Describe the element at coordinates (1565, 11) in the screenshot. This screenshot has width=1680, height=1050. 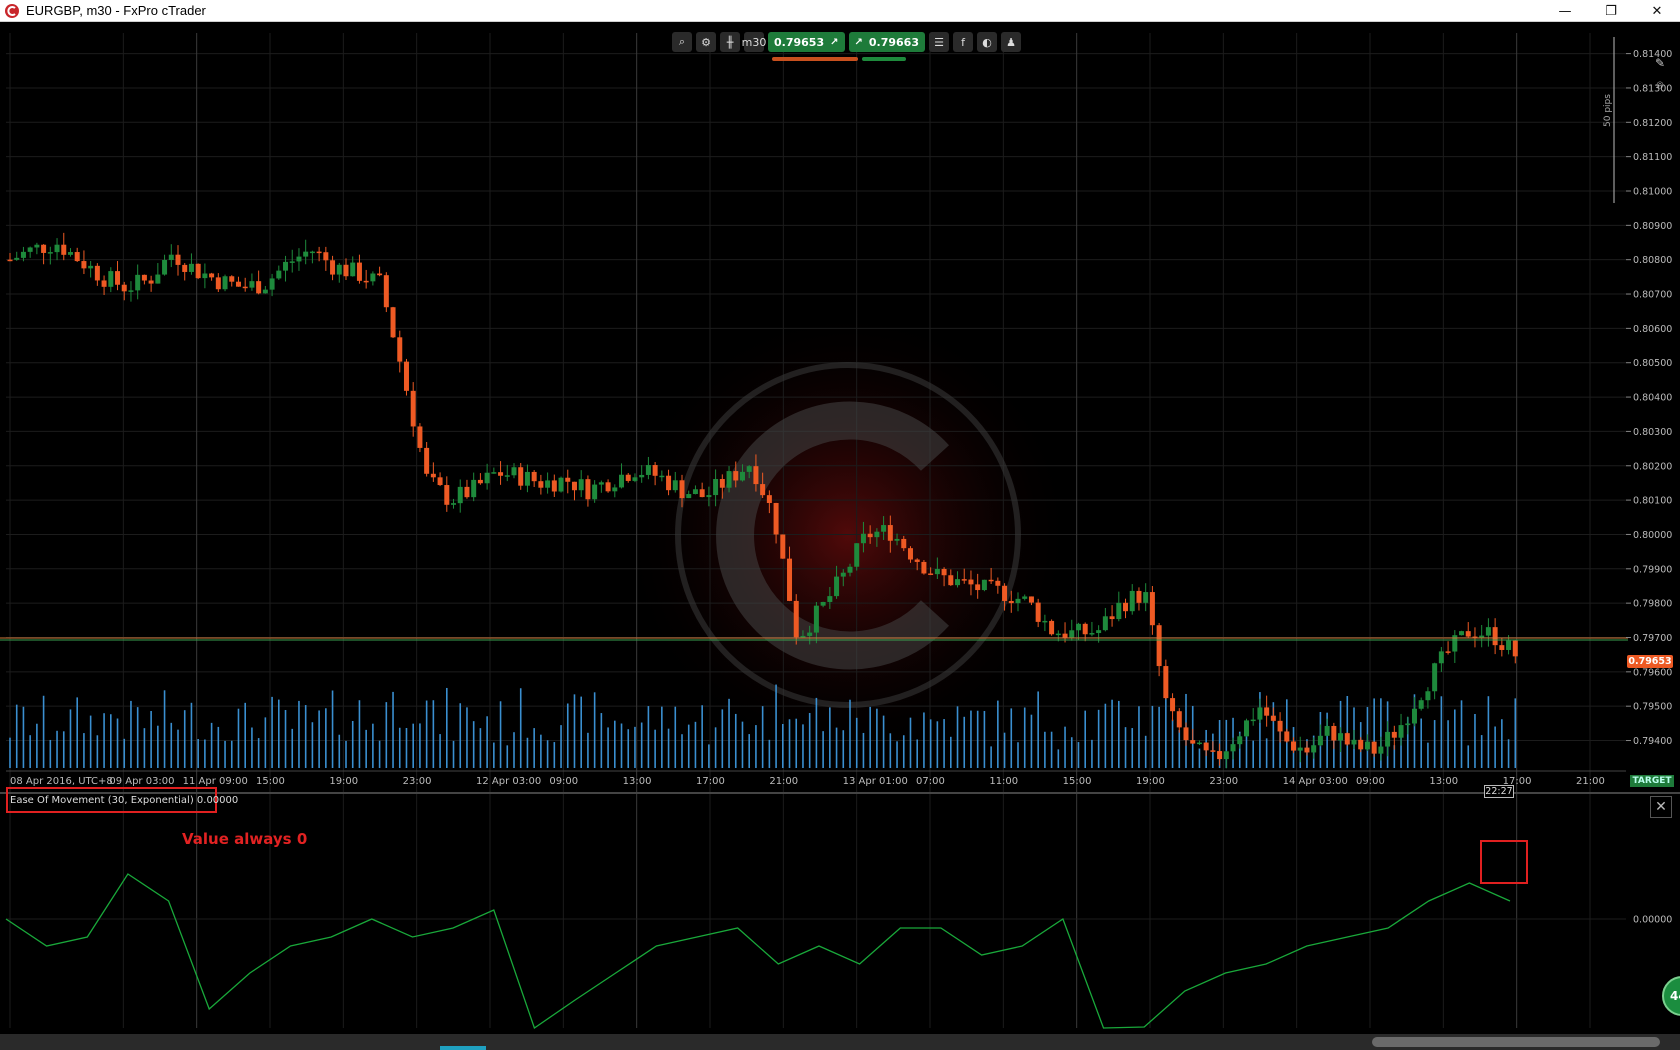
I see `minimize-button: —` at that location.